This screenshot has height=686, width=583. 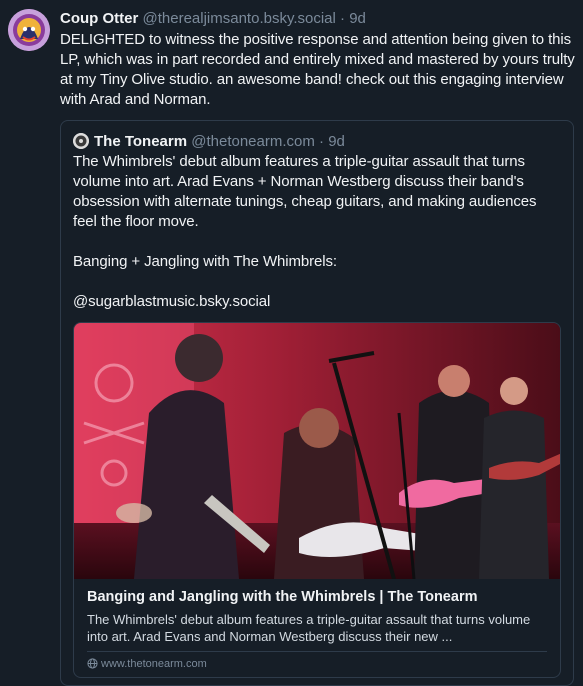 I want to click on card-divider, so click(x=317, y=651).